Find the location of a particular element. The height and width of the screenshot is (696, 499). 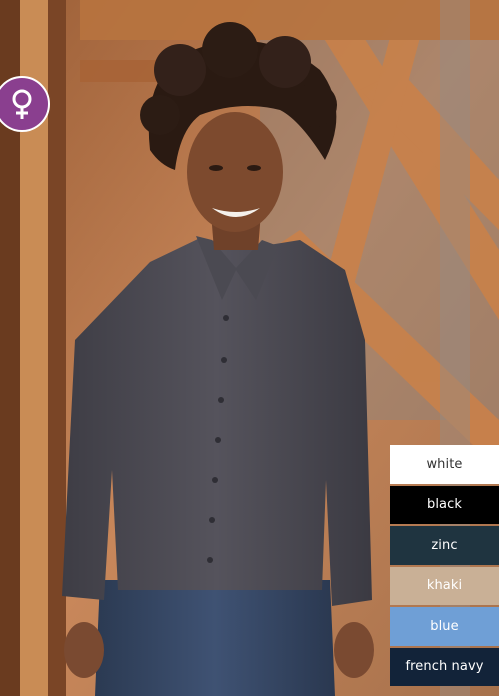

color-label: black is located at coordinates (444, 505).